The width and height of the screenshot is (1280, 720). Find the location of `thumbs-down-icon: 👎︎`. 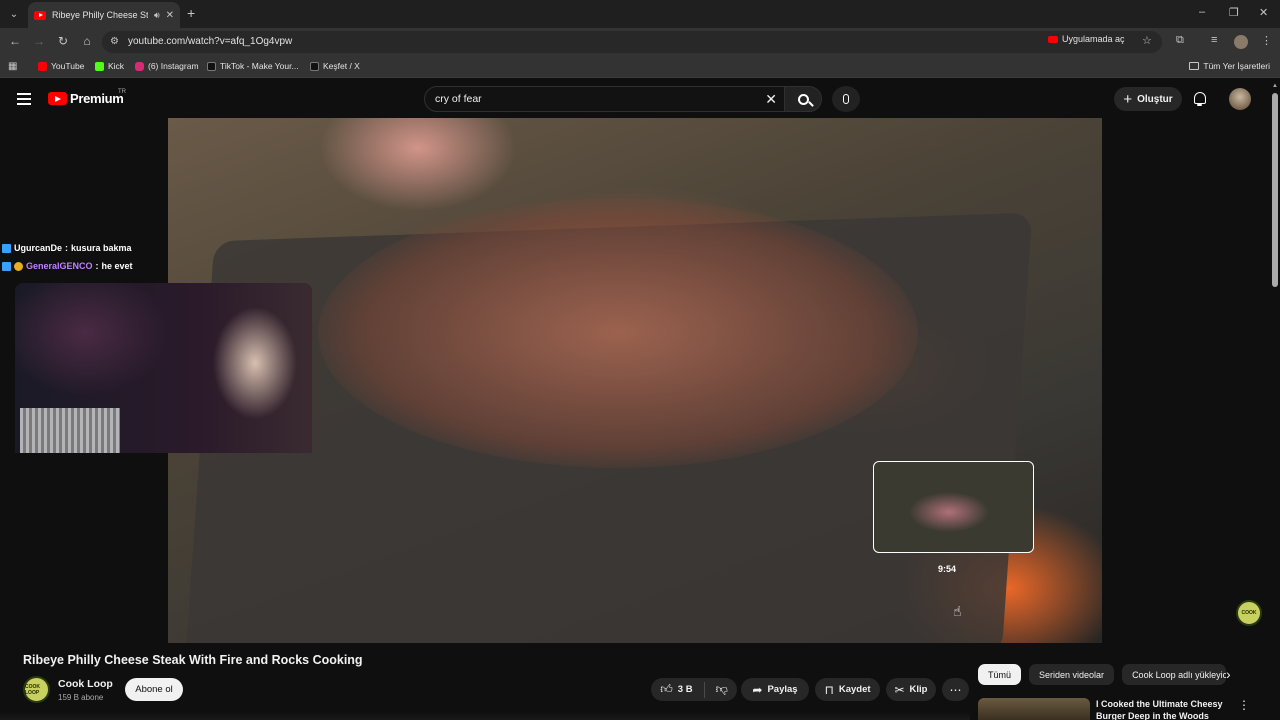

thumbs-down-icon: 👎︎ is located at coordinates (722, 689).